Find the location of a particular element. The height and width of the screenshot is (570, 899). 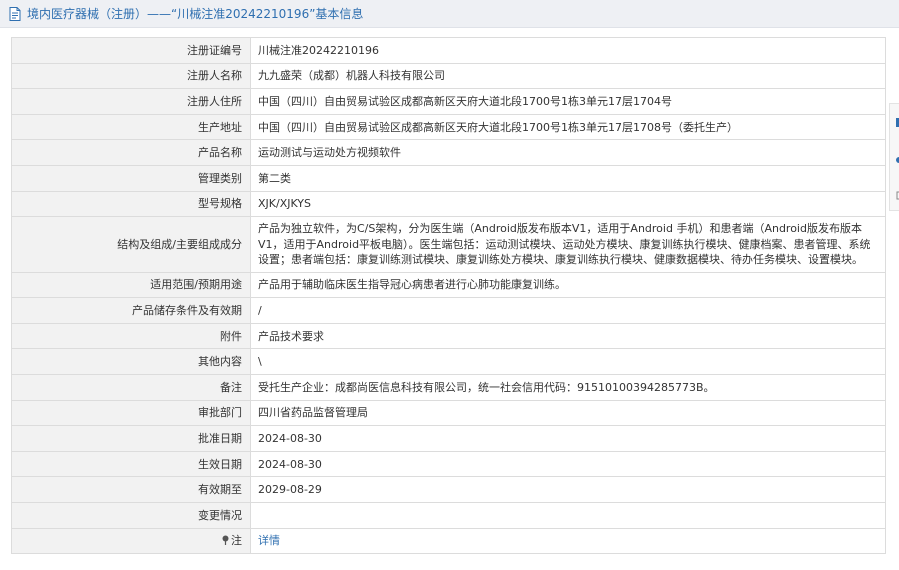

row-label-production-address: 生产地址 is located at coordinates (131, 127).